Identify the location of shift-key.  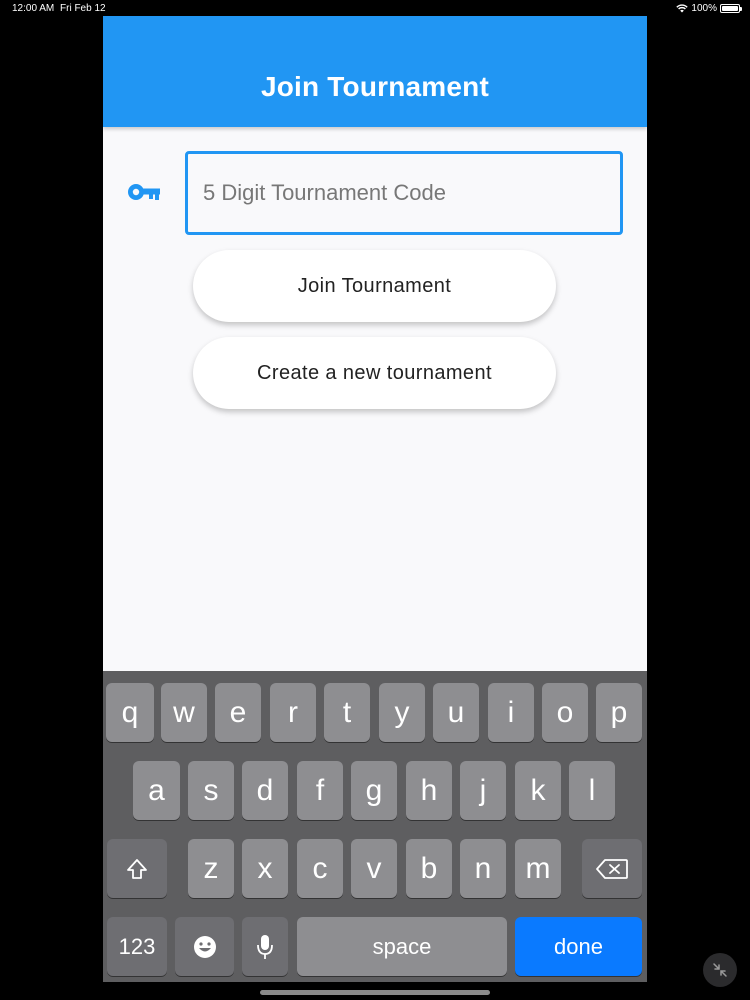
(137, 868).